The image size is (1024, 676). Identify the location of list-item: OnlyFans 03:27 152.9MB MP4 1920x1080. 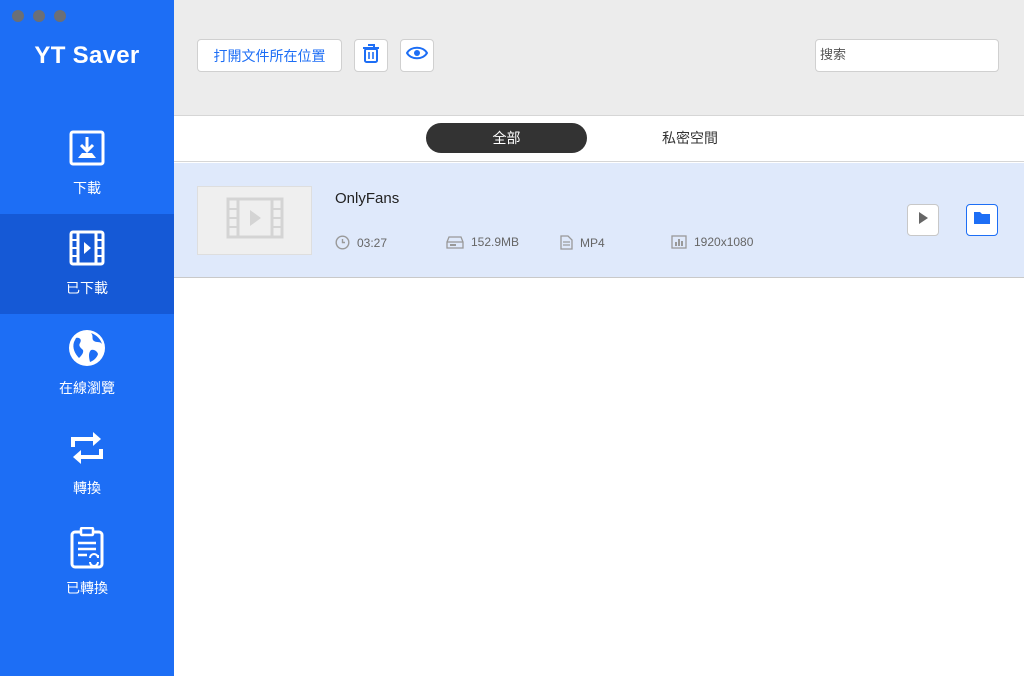
(599, 220).